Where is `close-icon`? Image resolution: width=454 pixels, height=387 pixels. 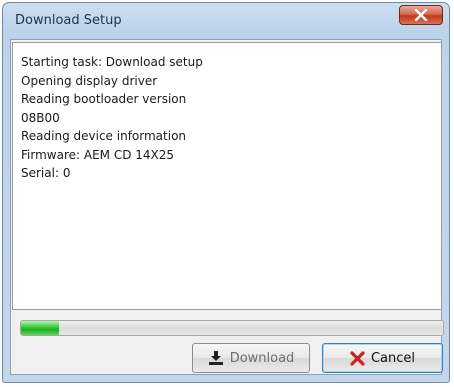
close-icon is located at coordinates (421, 15).